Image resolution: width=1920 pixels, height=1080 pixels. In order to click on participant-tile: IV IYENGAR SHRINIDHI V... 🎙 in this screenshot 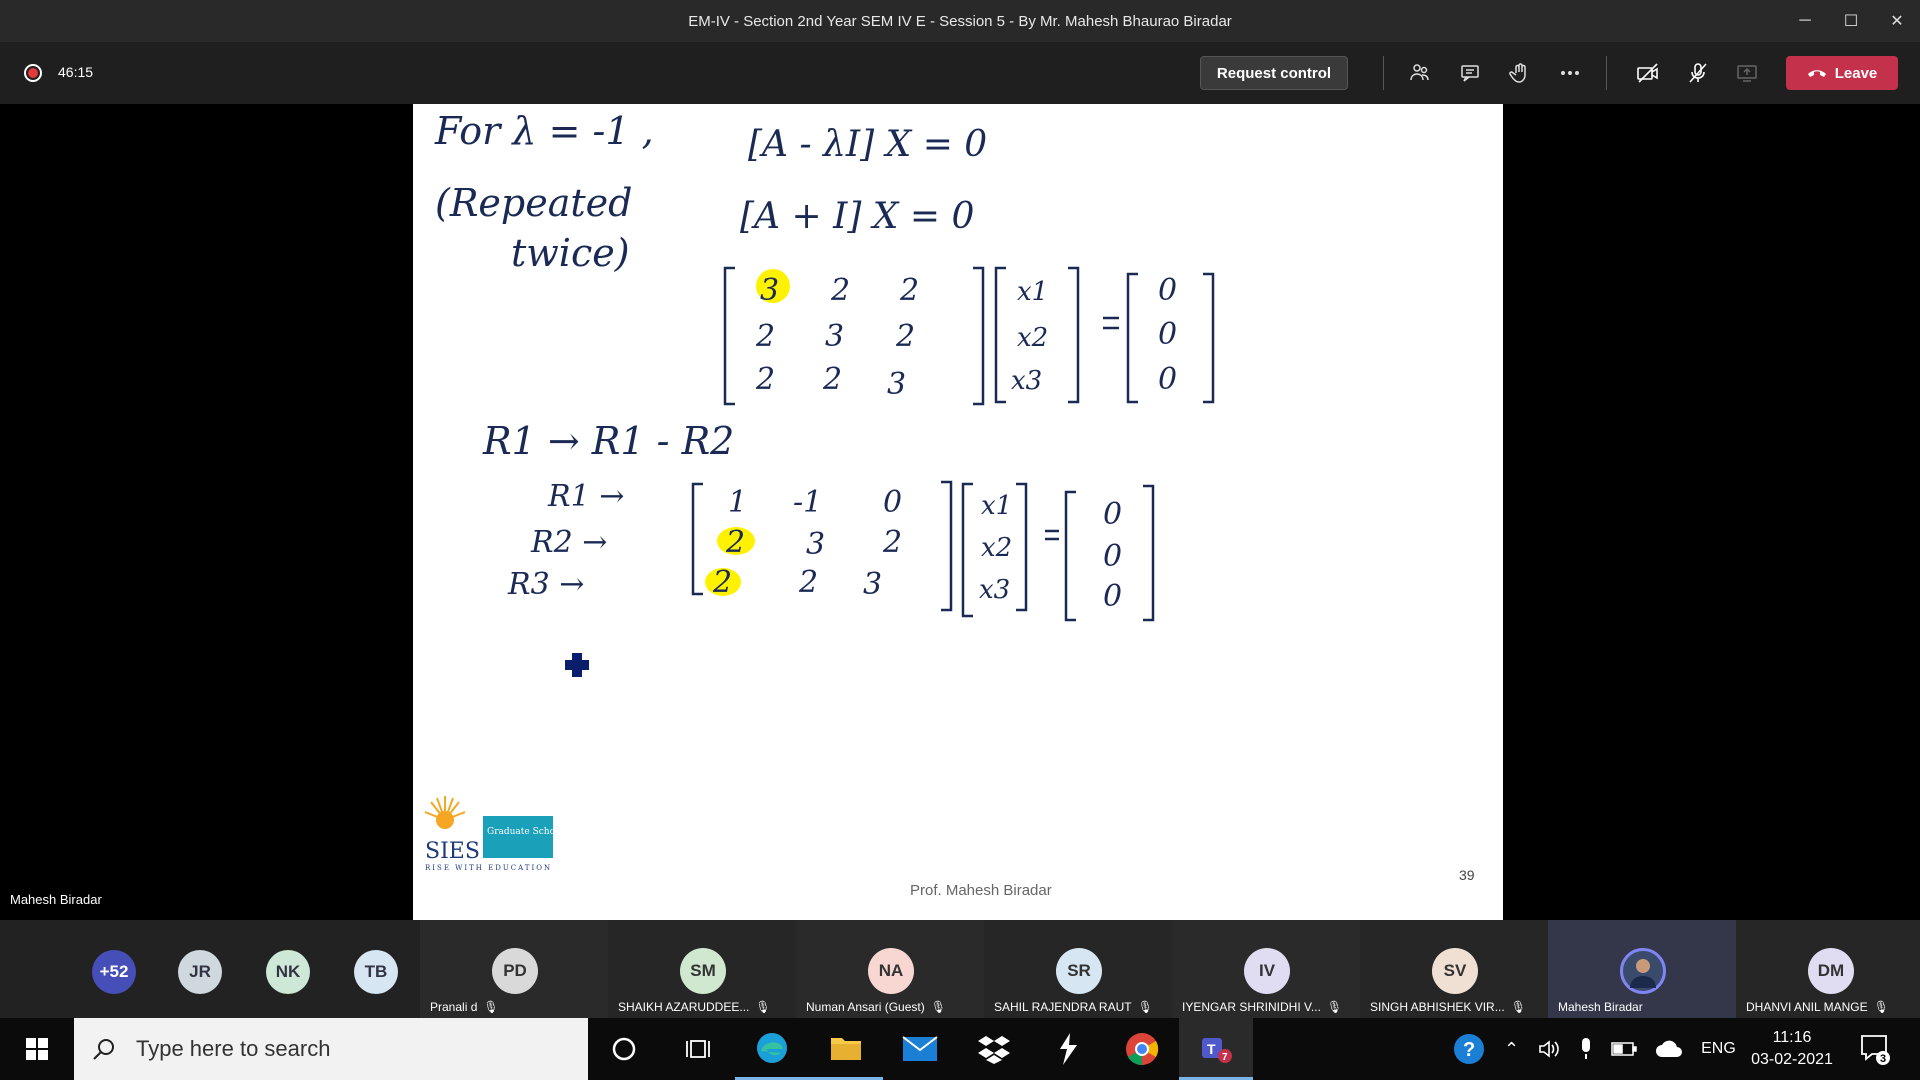, I will do `click(1266, 969)`.